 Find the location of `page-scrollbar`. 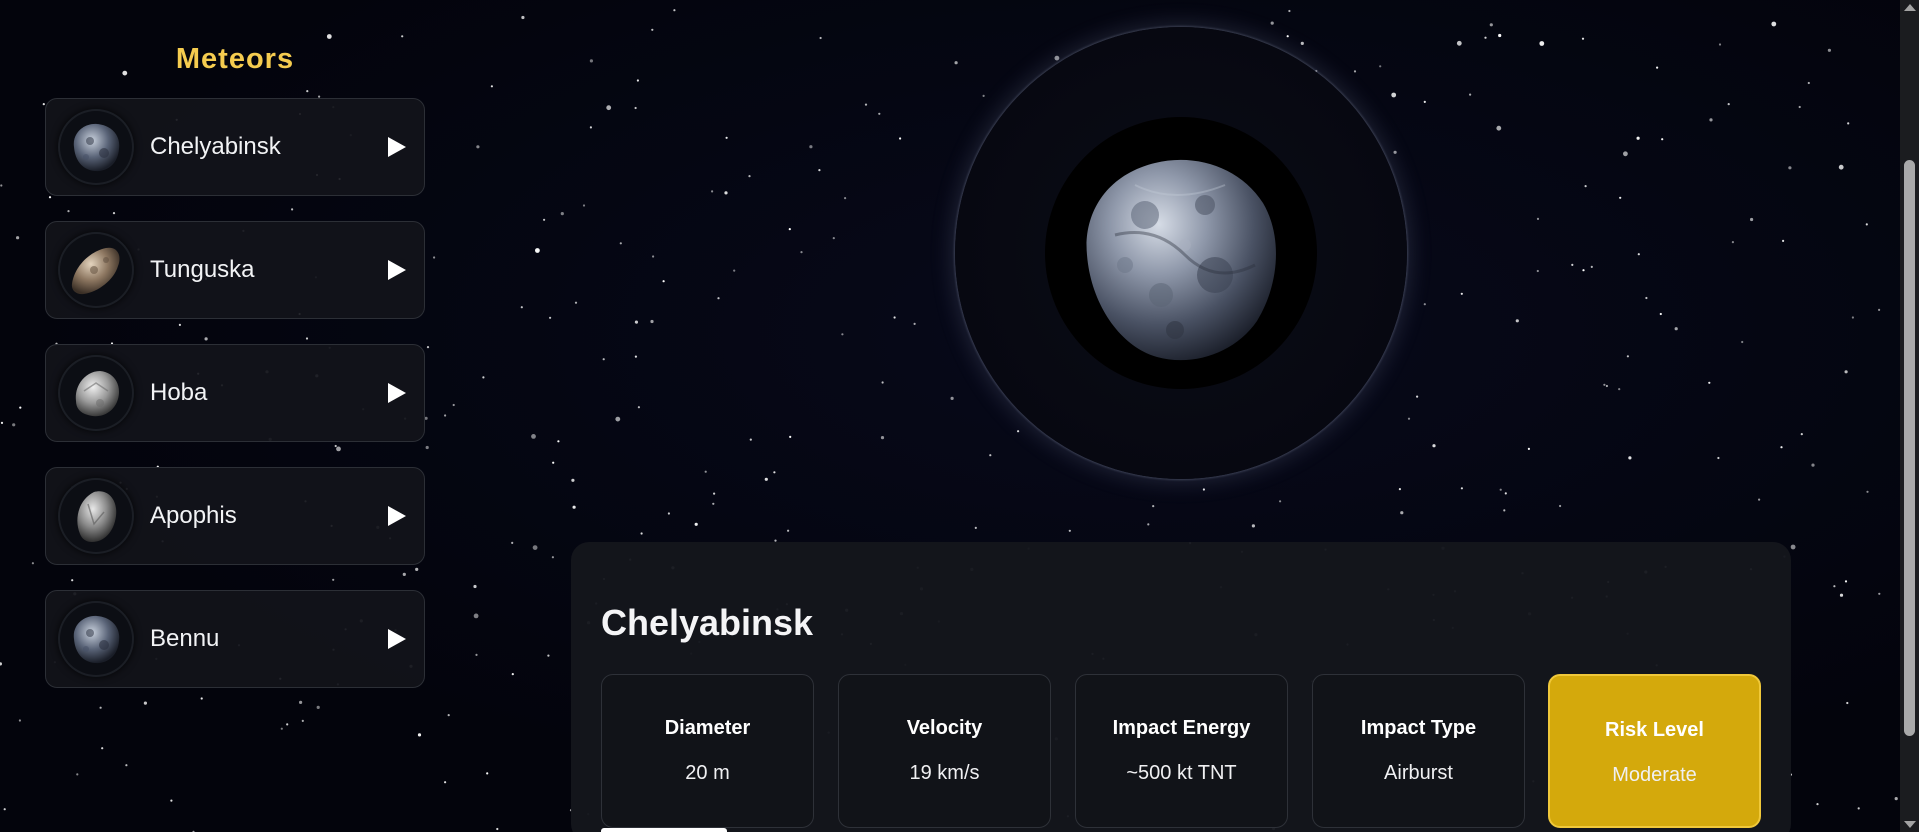

page-scrollbar is located at coordinates (1909, 416).